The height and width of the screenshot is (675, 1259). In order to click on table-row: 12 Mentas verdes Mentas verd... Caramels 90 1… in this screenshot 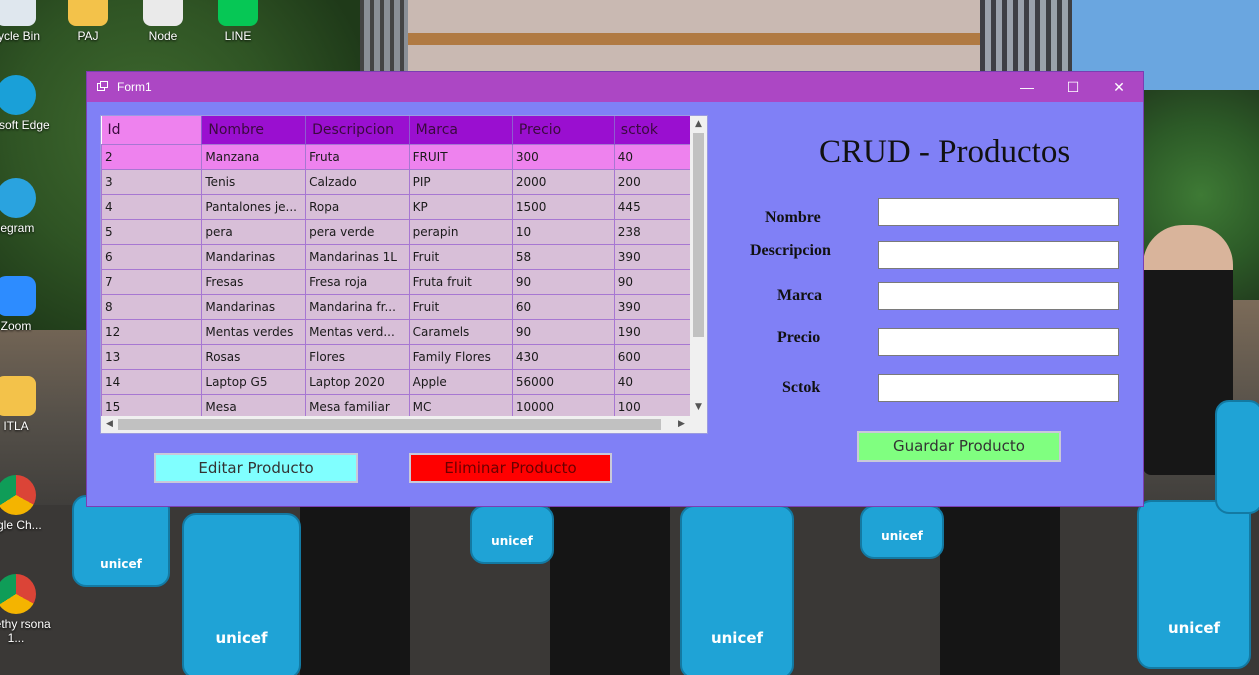, I will do `click(404, 332)`.